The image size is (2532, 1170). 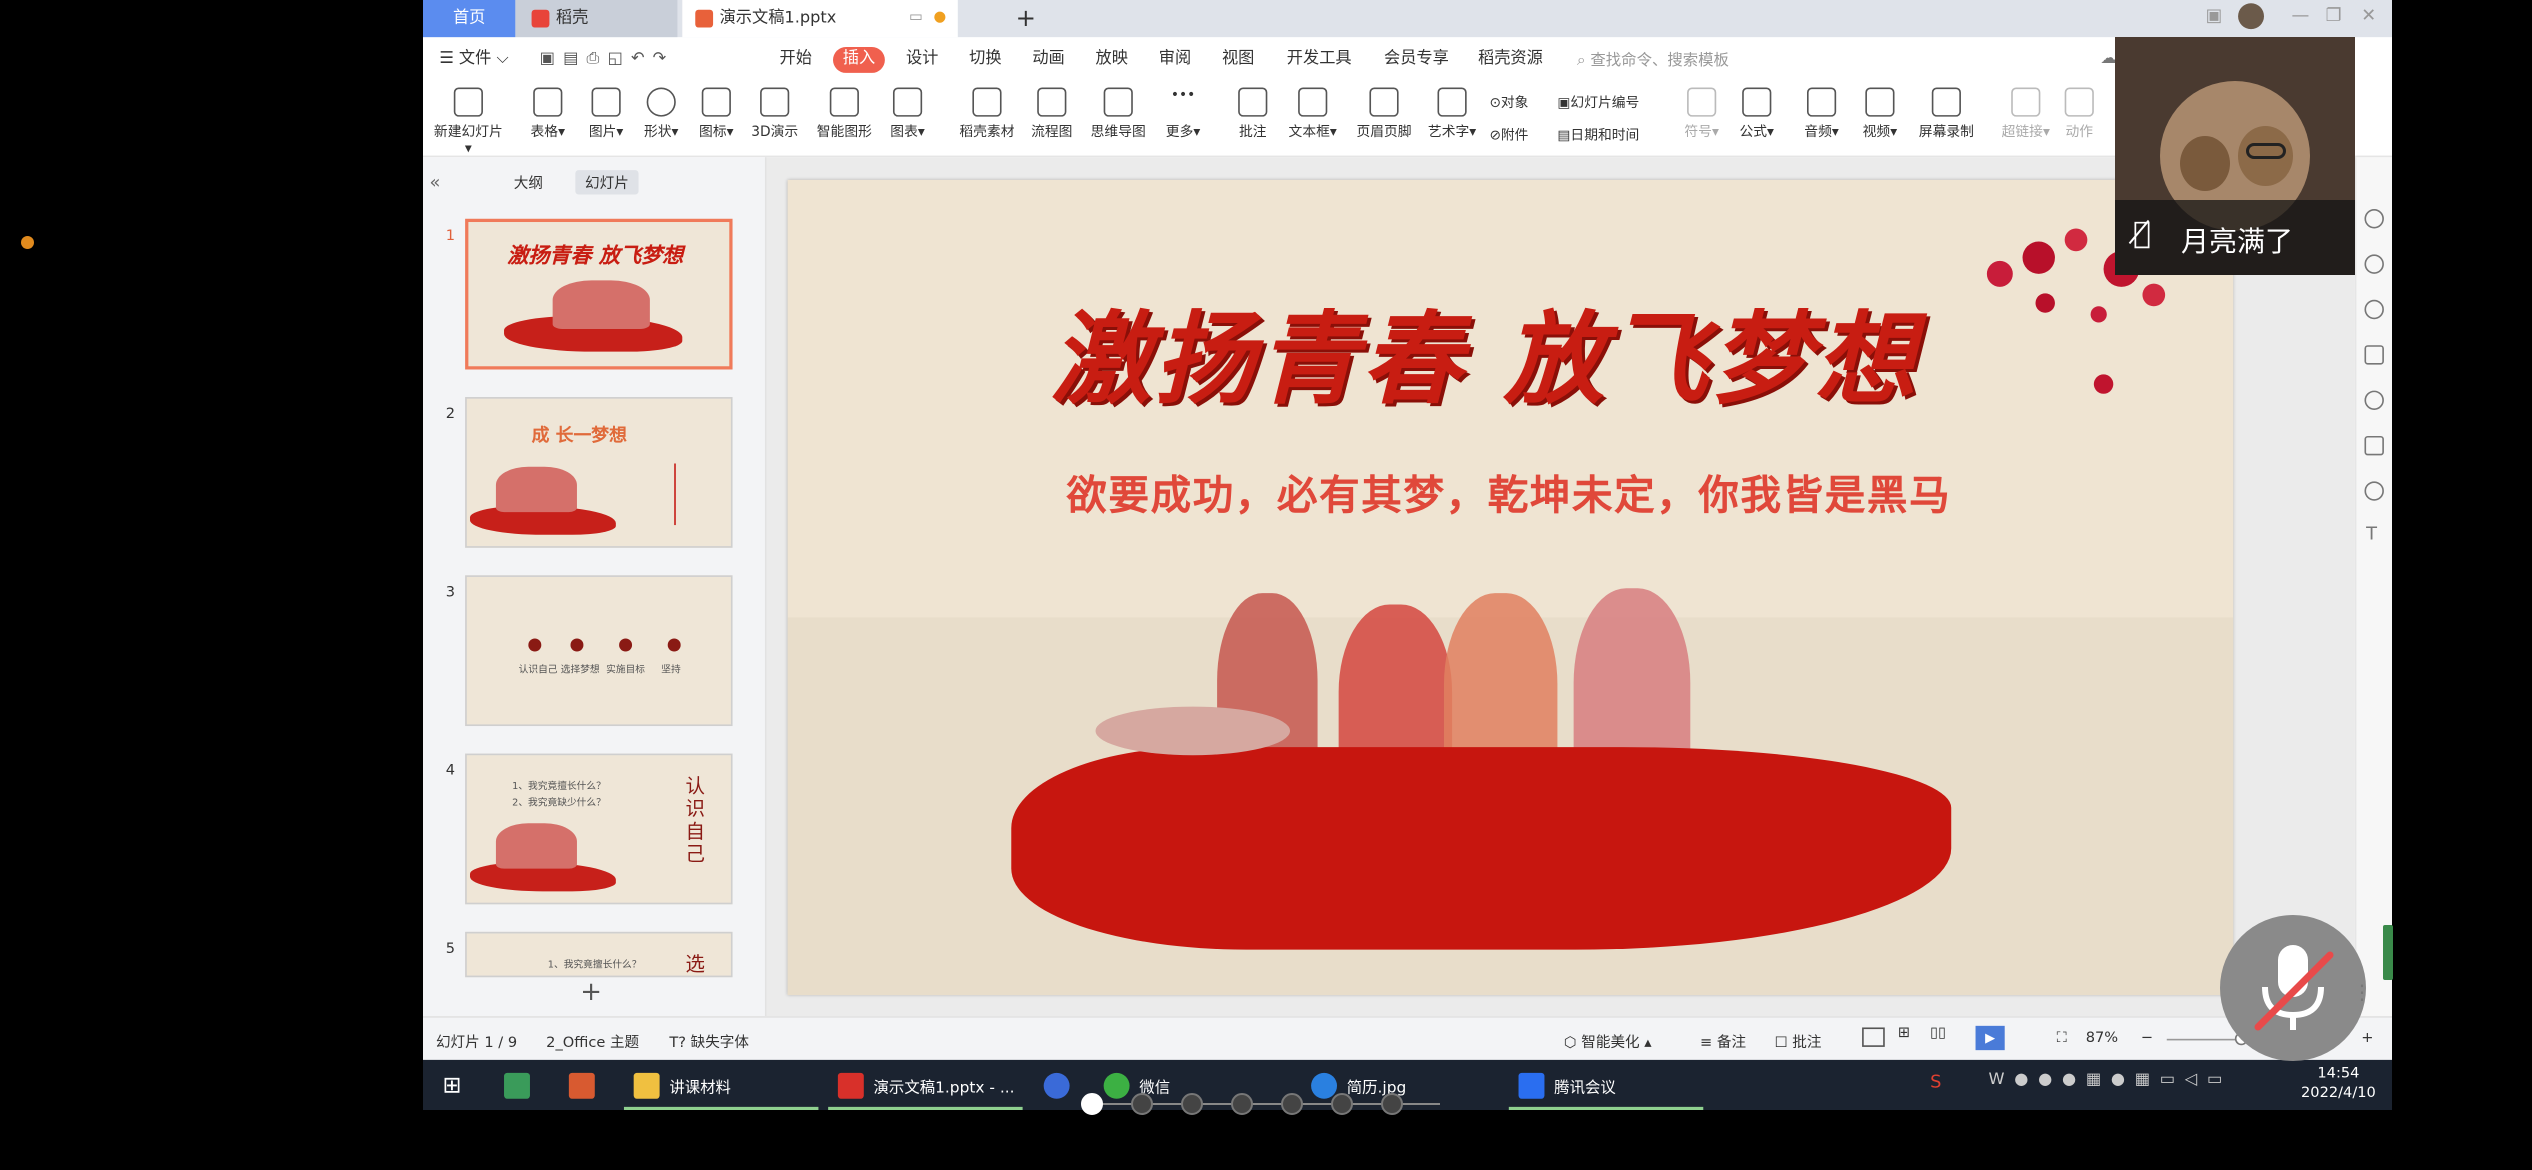 What do you see at coordinates (586, 1085) in the screenshot?
I see `ppt-taskbar-icon` at bounding box center [586, 1085].